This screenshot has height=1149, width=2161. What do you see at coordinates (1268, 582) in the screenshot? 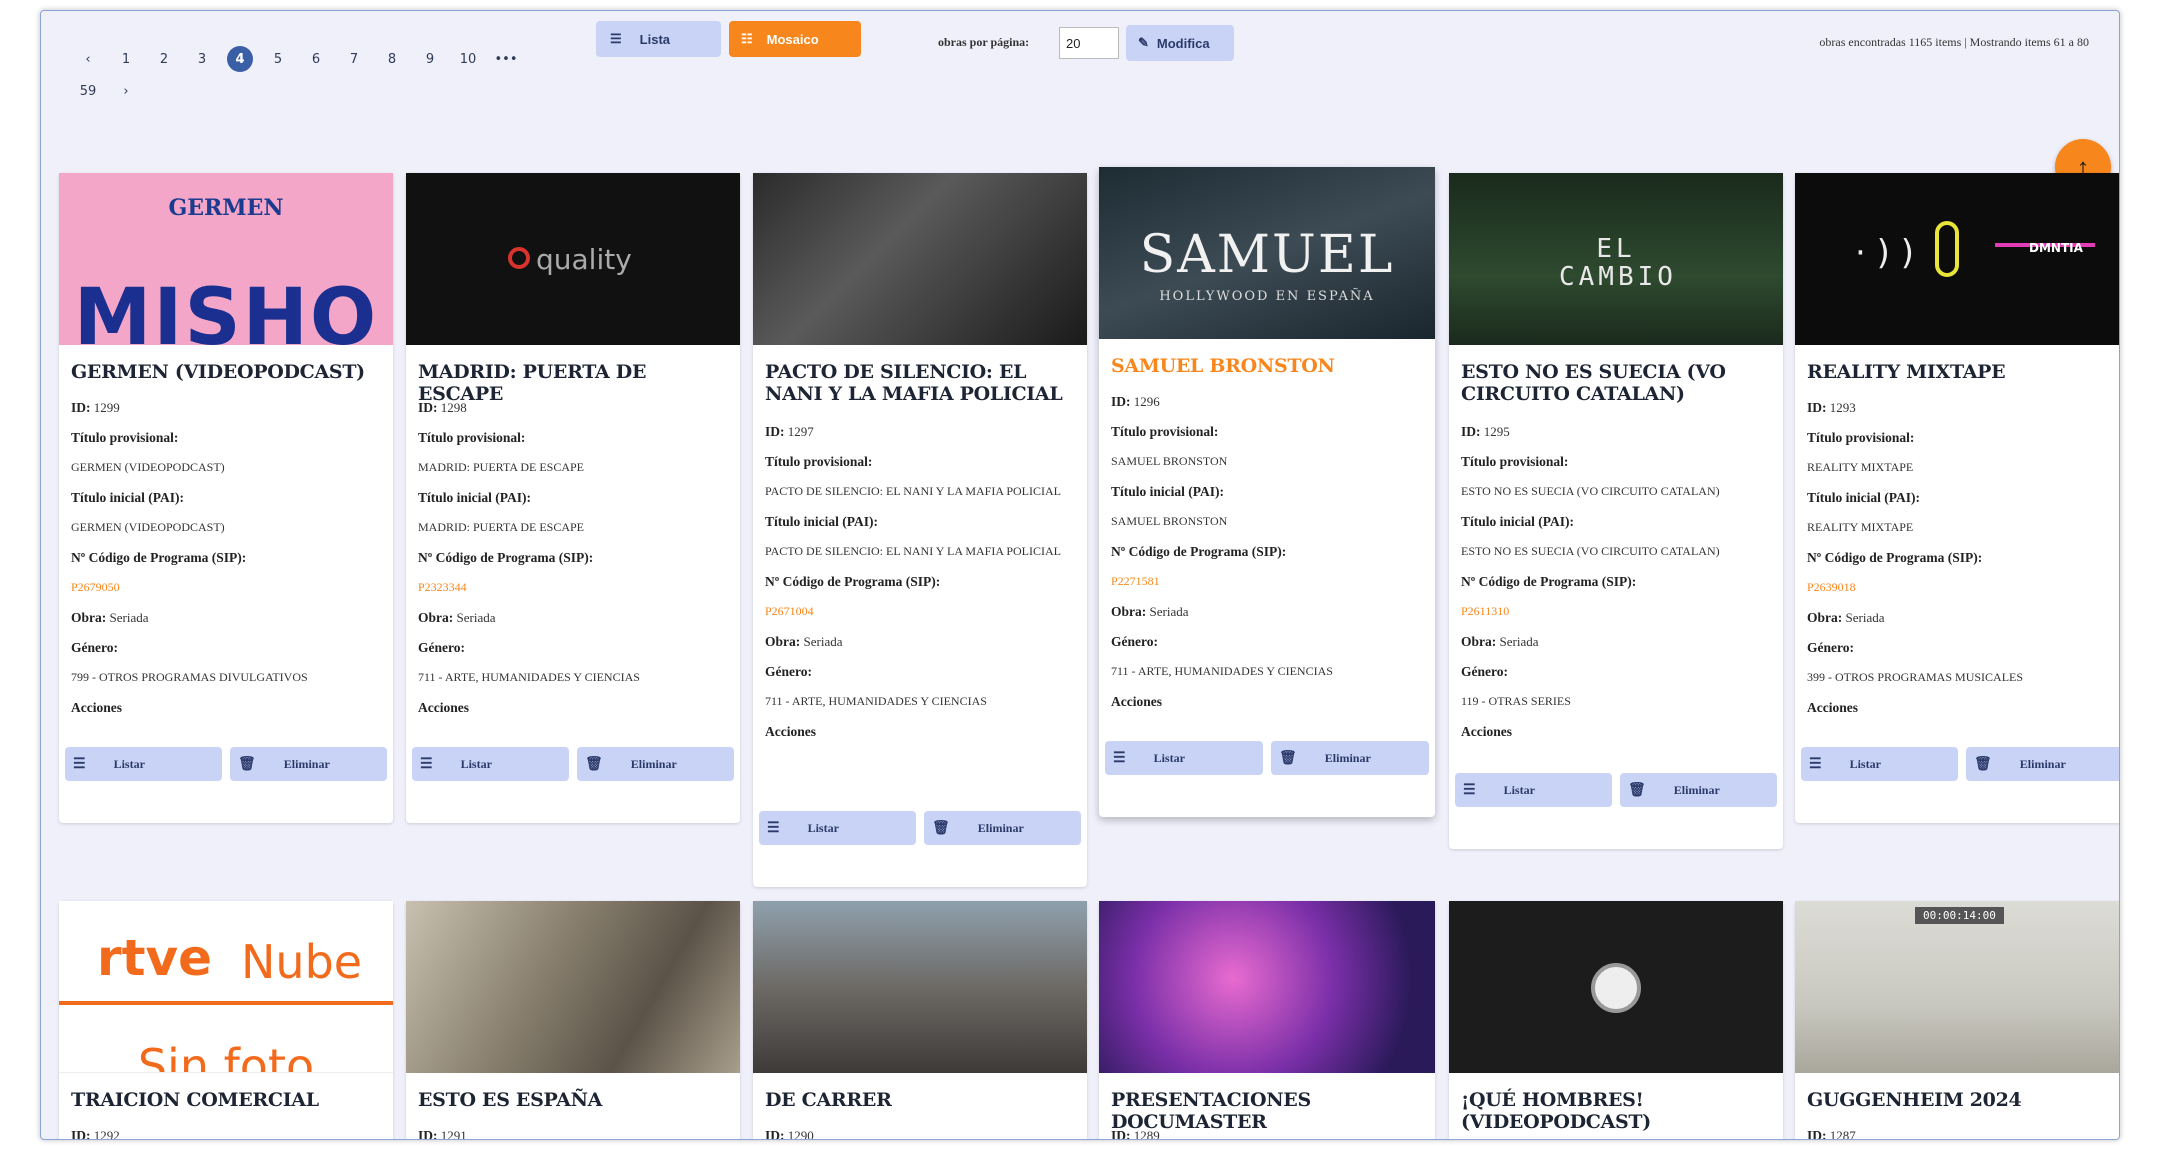
I see `codigo-link: P2271581` at bounding box center [1268, 582].